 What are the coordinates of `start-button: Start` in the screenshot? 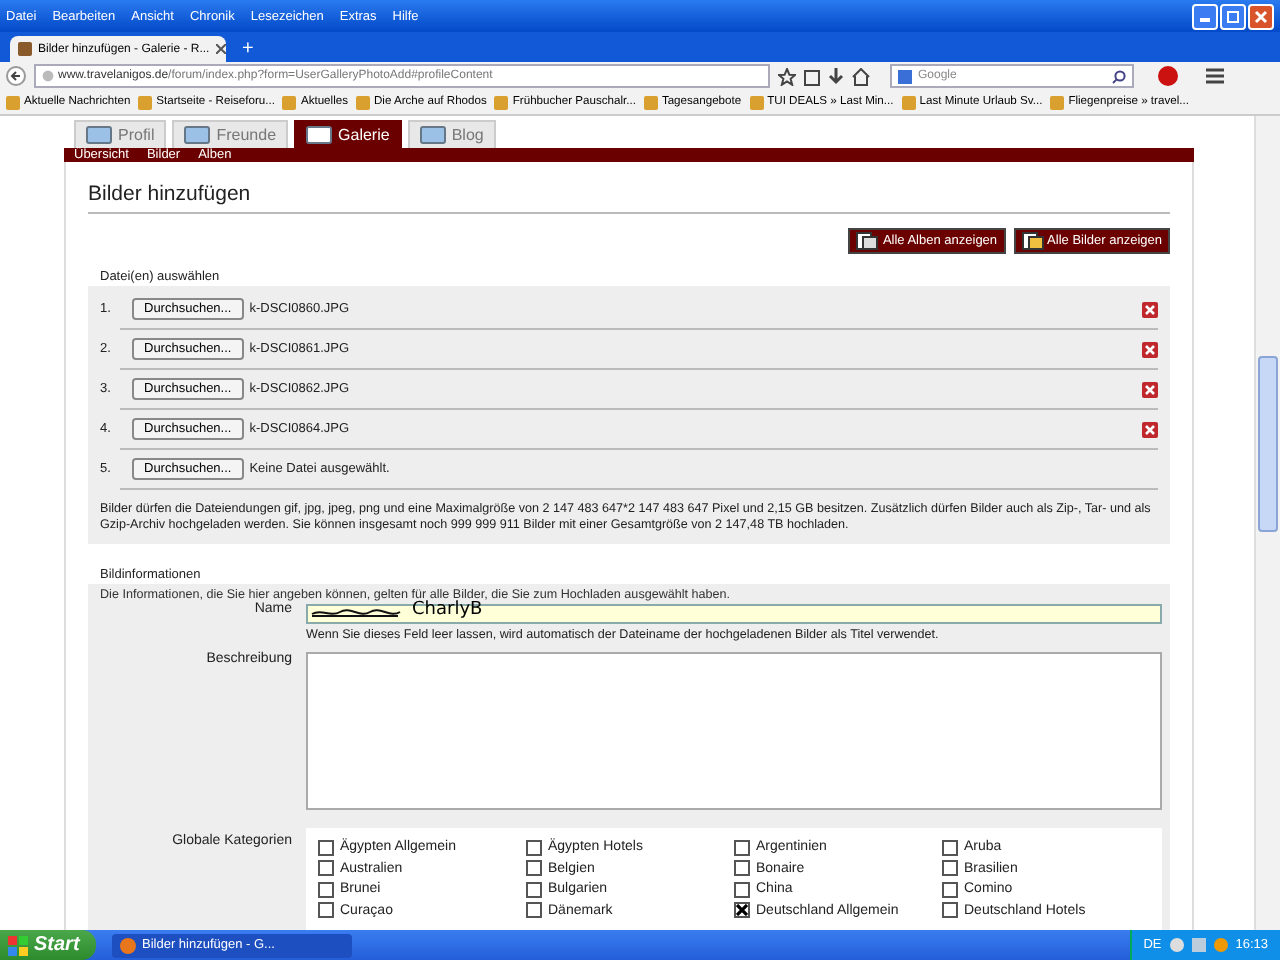 It's located at (48, 945).